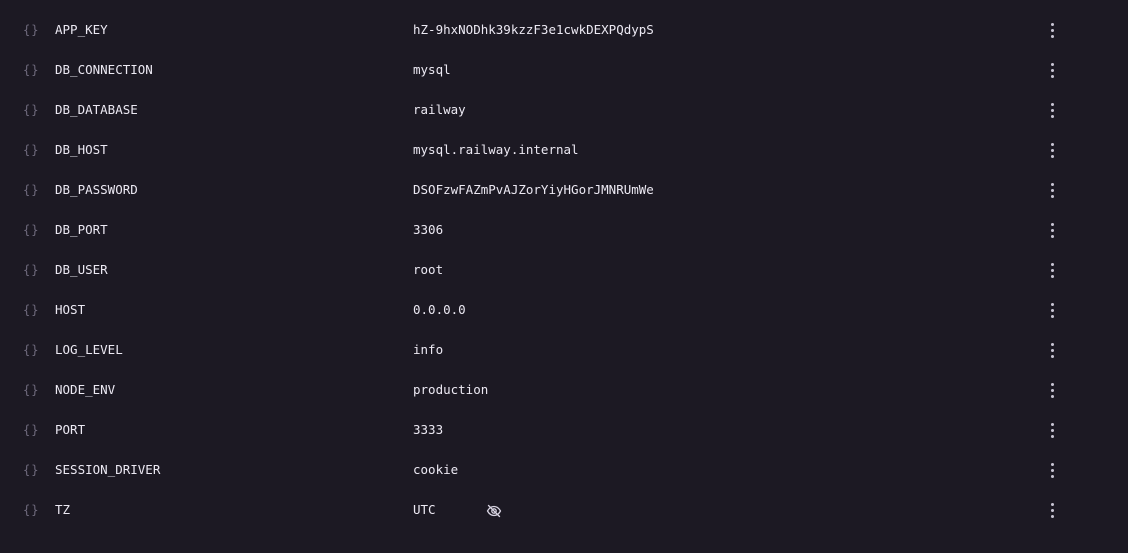 The image size is (1128, 553). I want to click on variable-row-host: {} HOST 0.0.0.0, so click(564, 310).